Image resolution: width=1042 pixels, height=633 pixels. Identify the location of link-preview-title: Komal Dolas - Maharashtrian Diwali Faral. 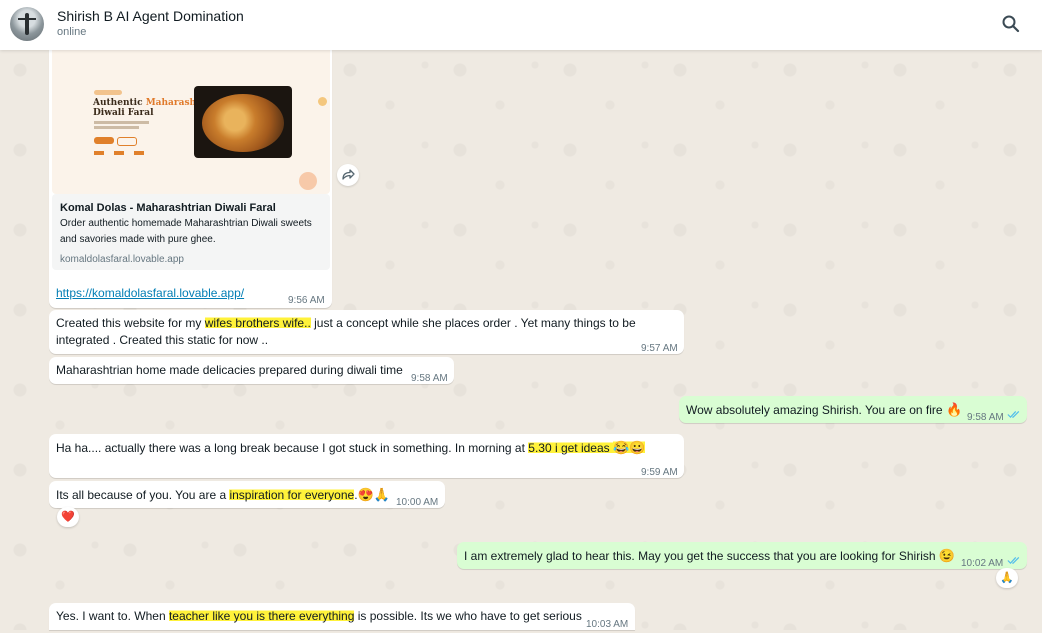
(168, 208).